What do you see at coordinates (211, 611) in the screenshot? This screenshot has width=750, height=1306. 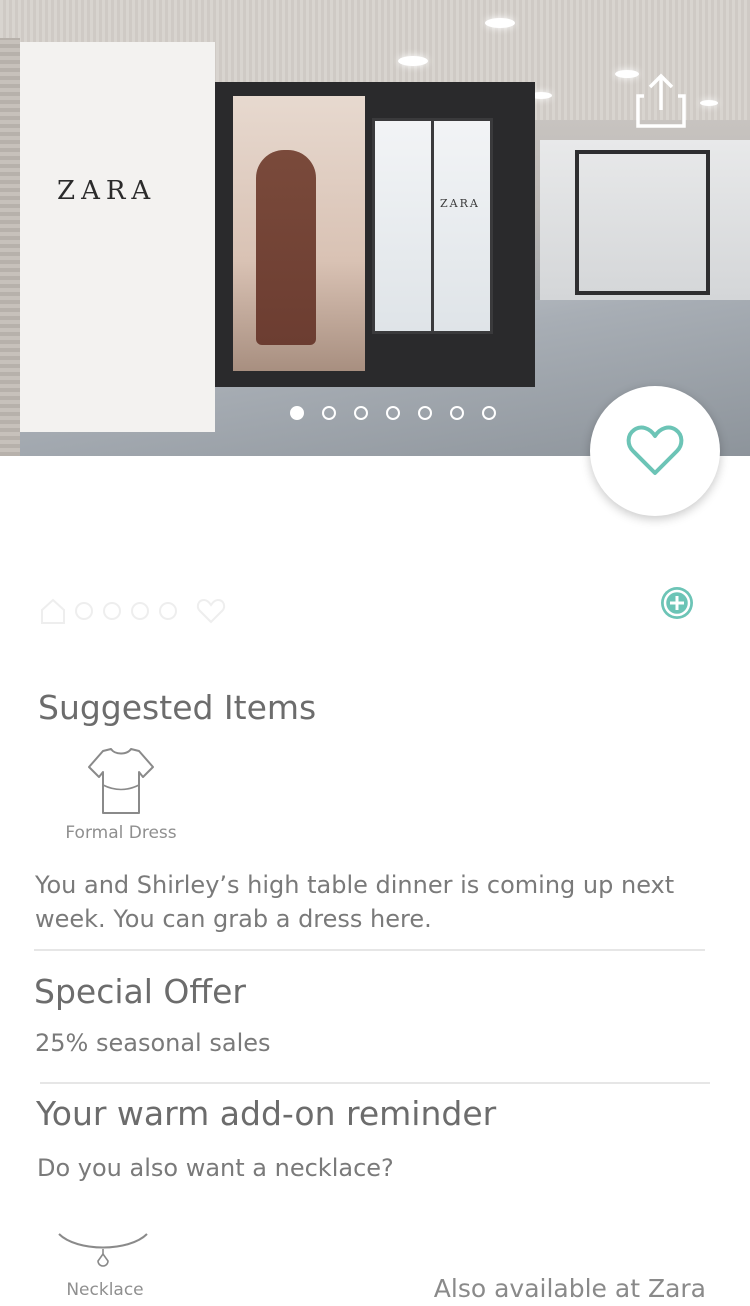 I see `heart-icon` at bounding box center [211, 611].